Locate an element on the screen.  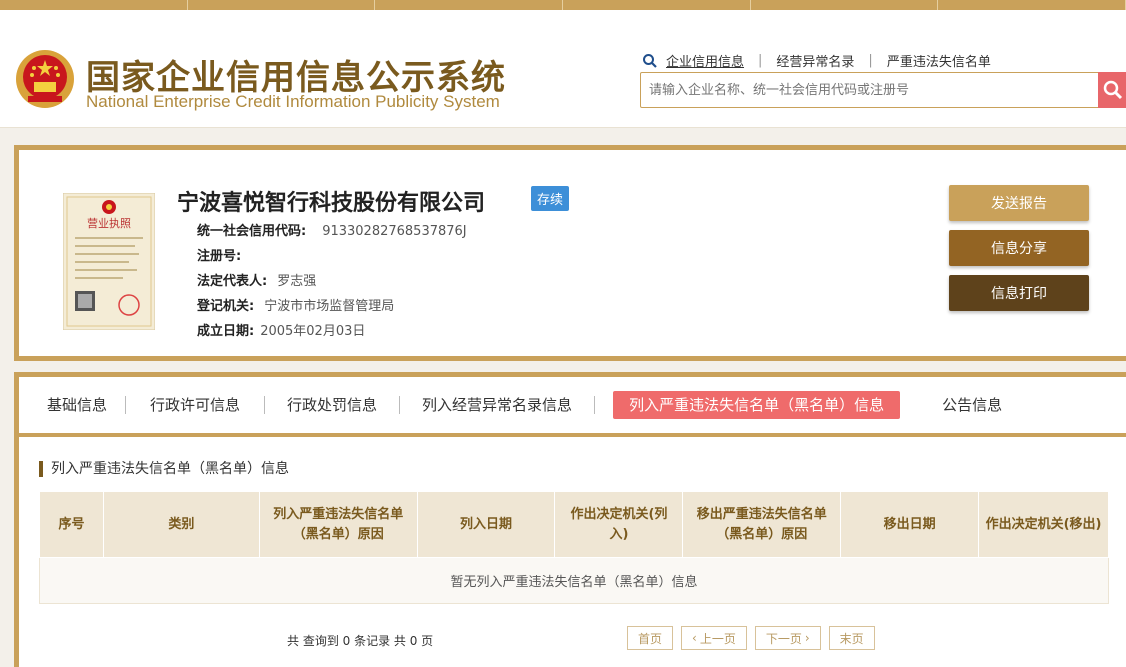
column-header: 移出严重违法失信名单（黑名单）原因 is located at coordinates (762, 524).